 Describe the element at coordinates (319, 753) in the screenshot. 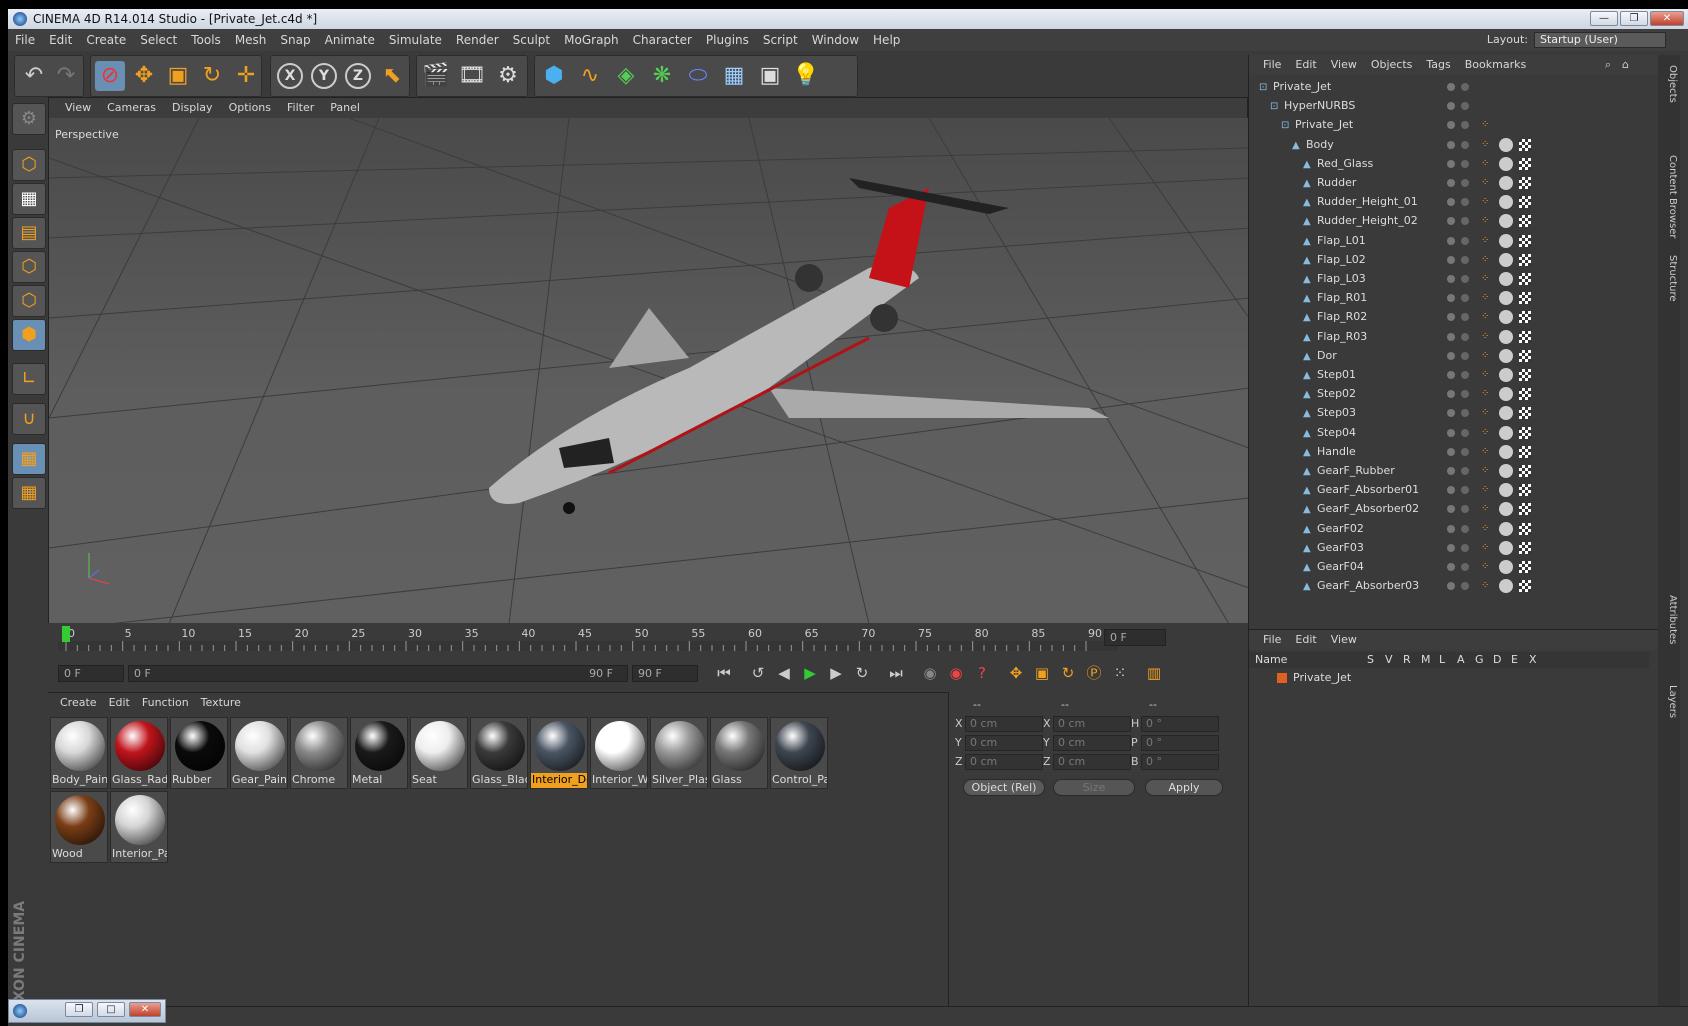

I see `material-swatch: Chrome` at that location.